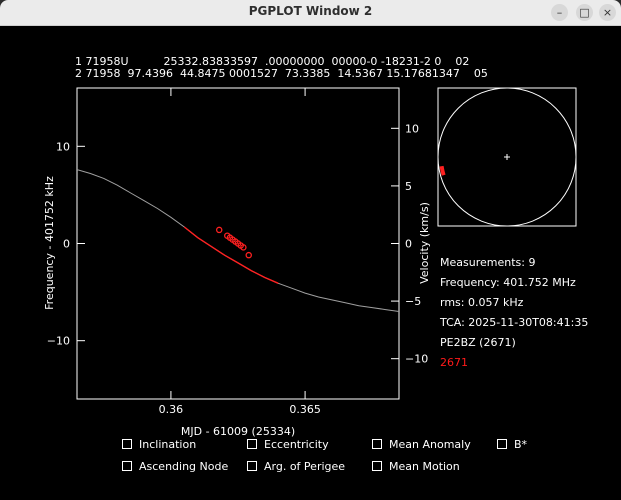 The width and height of the screenshot is (621, 500). Describe the element at coordinates (487, 262) in the screenshot. I see `measurements-text: Measurements: 9` at that location.